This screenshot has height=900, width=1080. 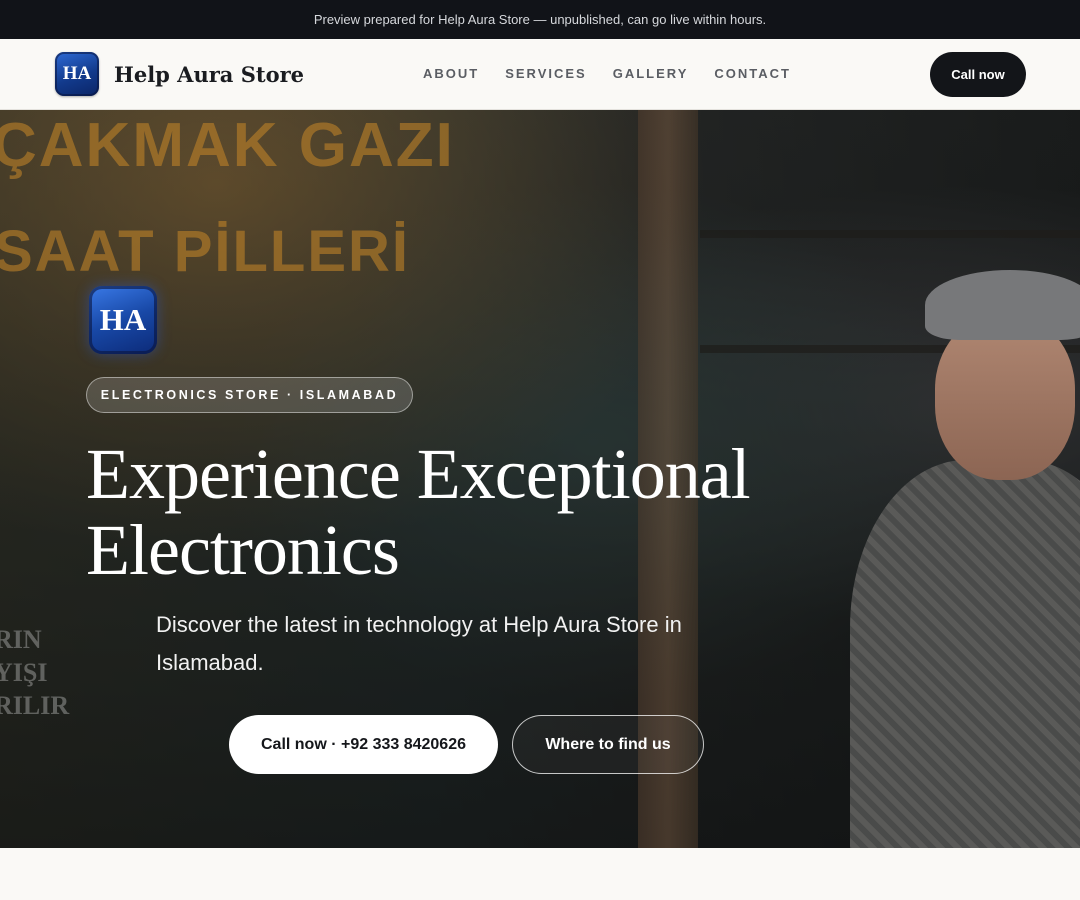 What do you see at coordinates (607, 73) in the screenshot?
I see `main-nav: ABOUT SERVICES GALLERY CONTACT` at bounding box center [607, 73].